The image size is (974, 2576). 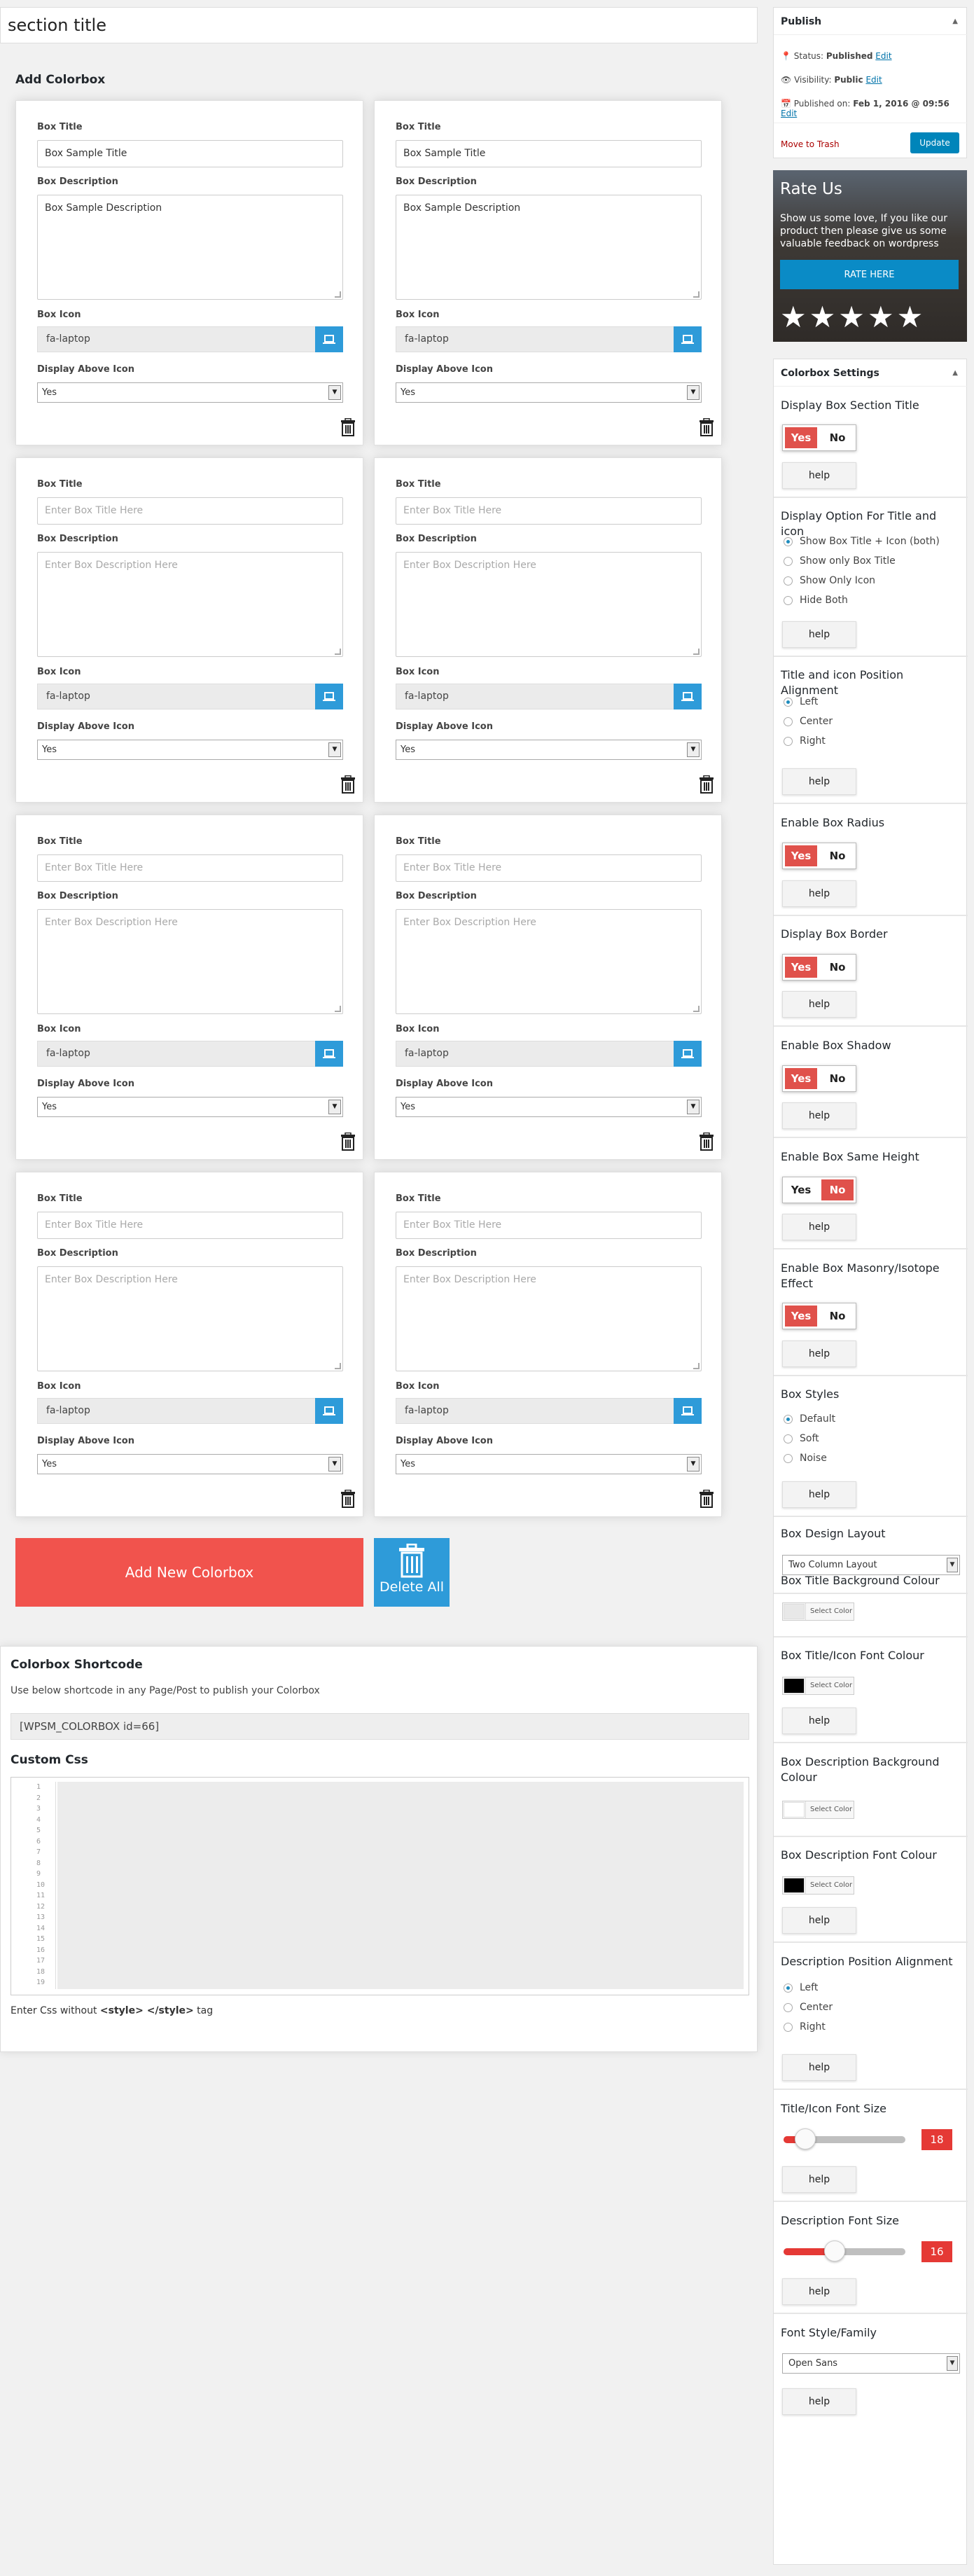 I want to click on collapse-icon: ▲, so click(x=955, y=21).